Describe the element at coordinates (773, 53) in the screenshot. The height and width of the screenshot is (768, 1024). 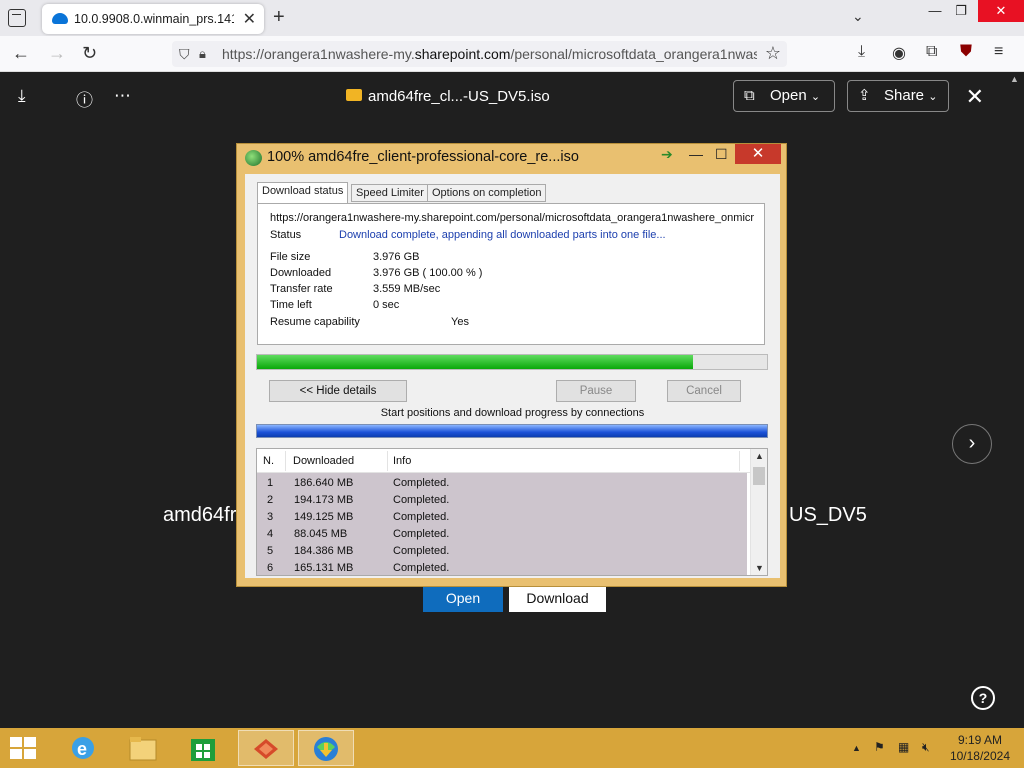
I see `bookmark-star-icon: ☆` at that location.